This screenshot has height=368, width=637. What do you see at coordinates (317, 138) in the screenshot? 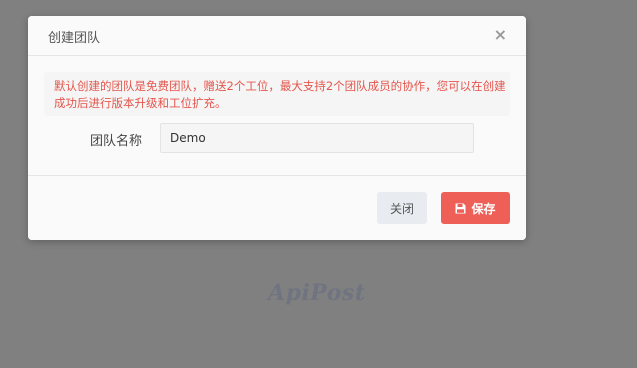
I see `team-name-input` at bounding box center [317, 138].